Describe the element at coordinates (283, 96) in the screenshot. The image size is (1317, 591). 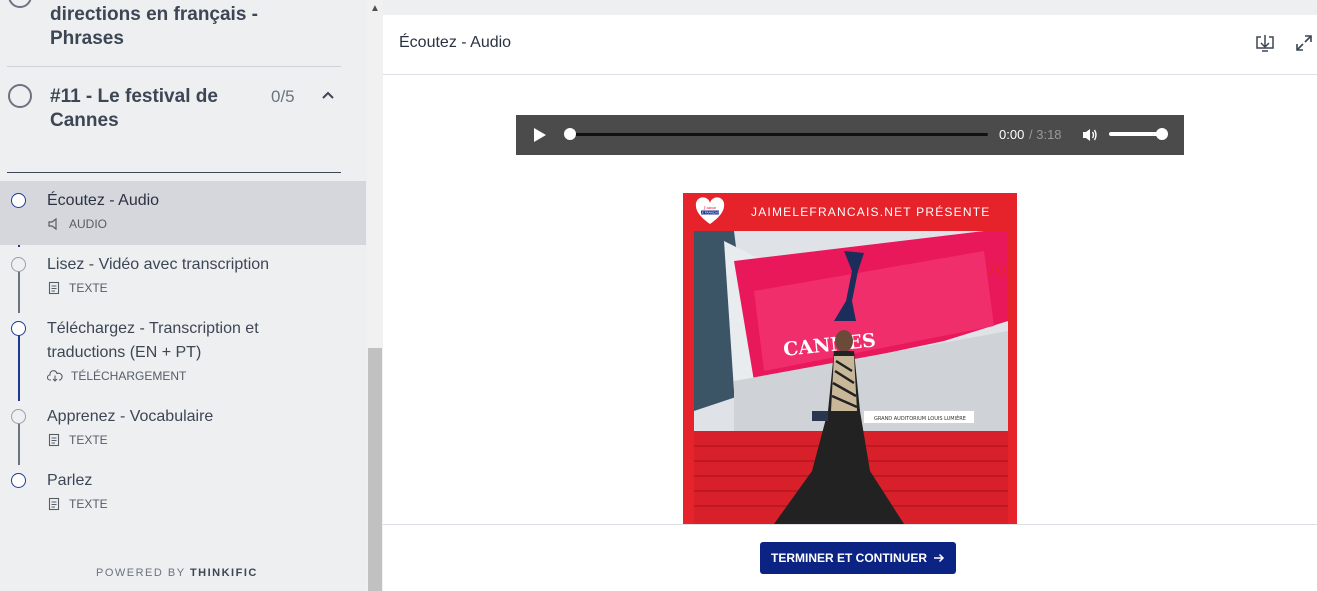
I see `chapter-progress: 0/5` at that location.